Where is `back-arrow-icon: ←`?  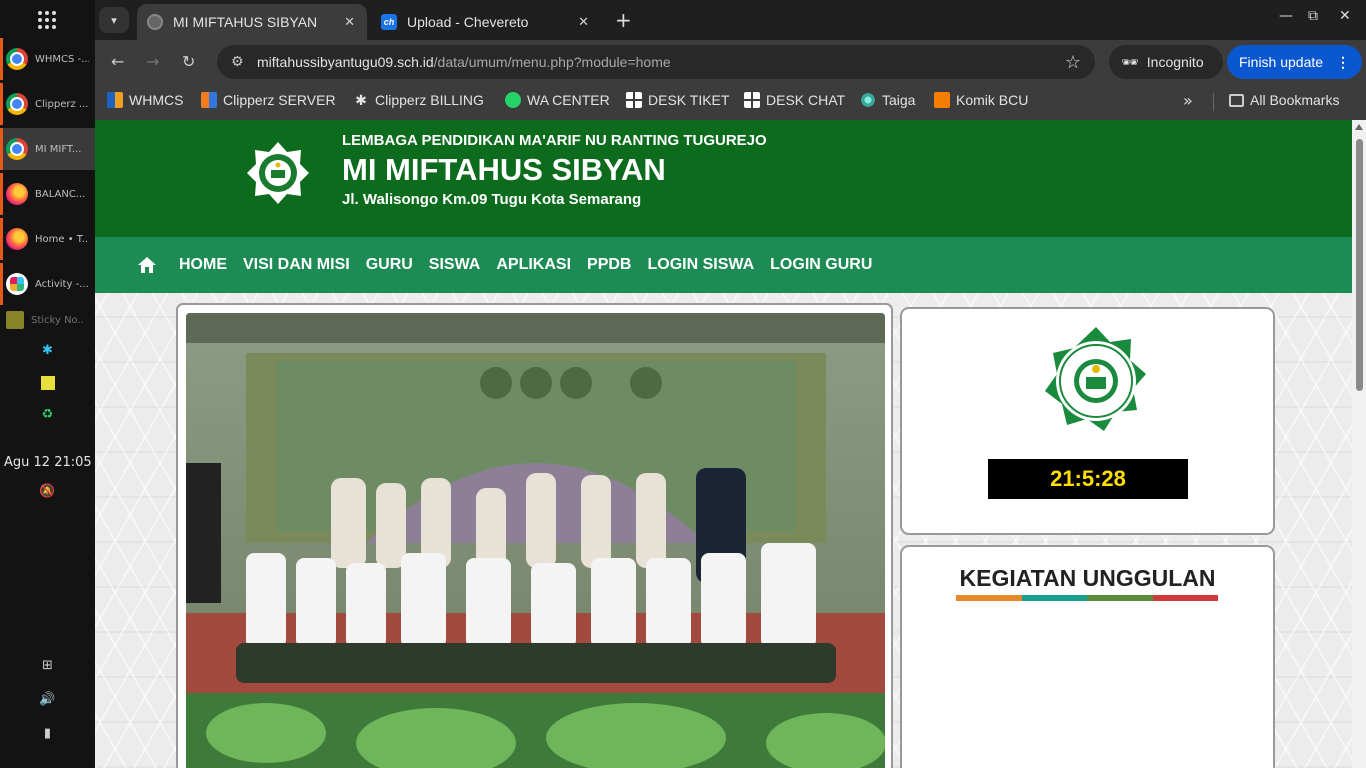
back-arrow-icon: ← is located at coordinates (117, 61).